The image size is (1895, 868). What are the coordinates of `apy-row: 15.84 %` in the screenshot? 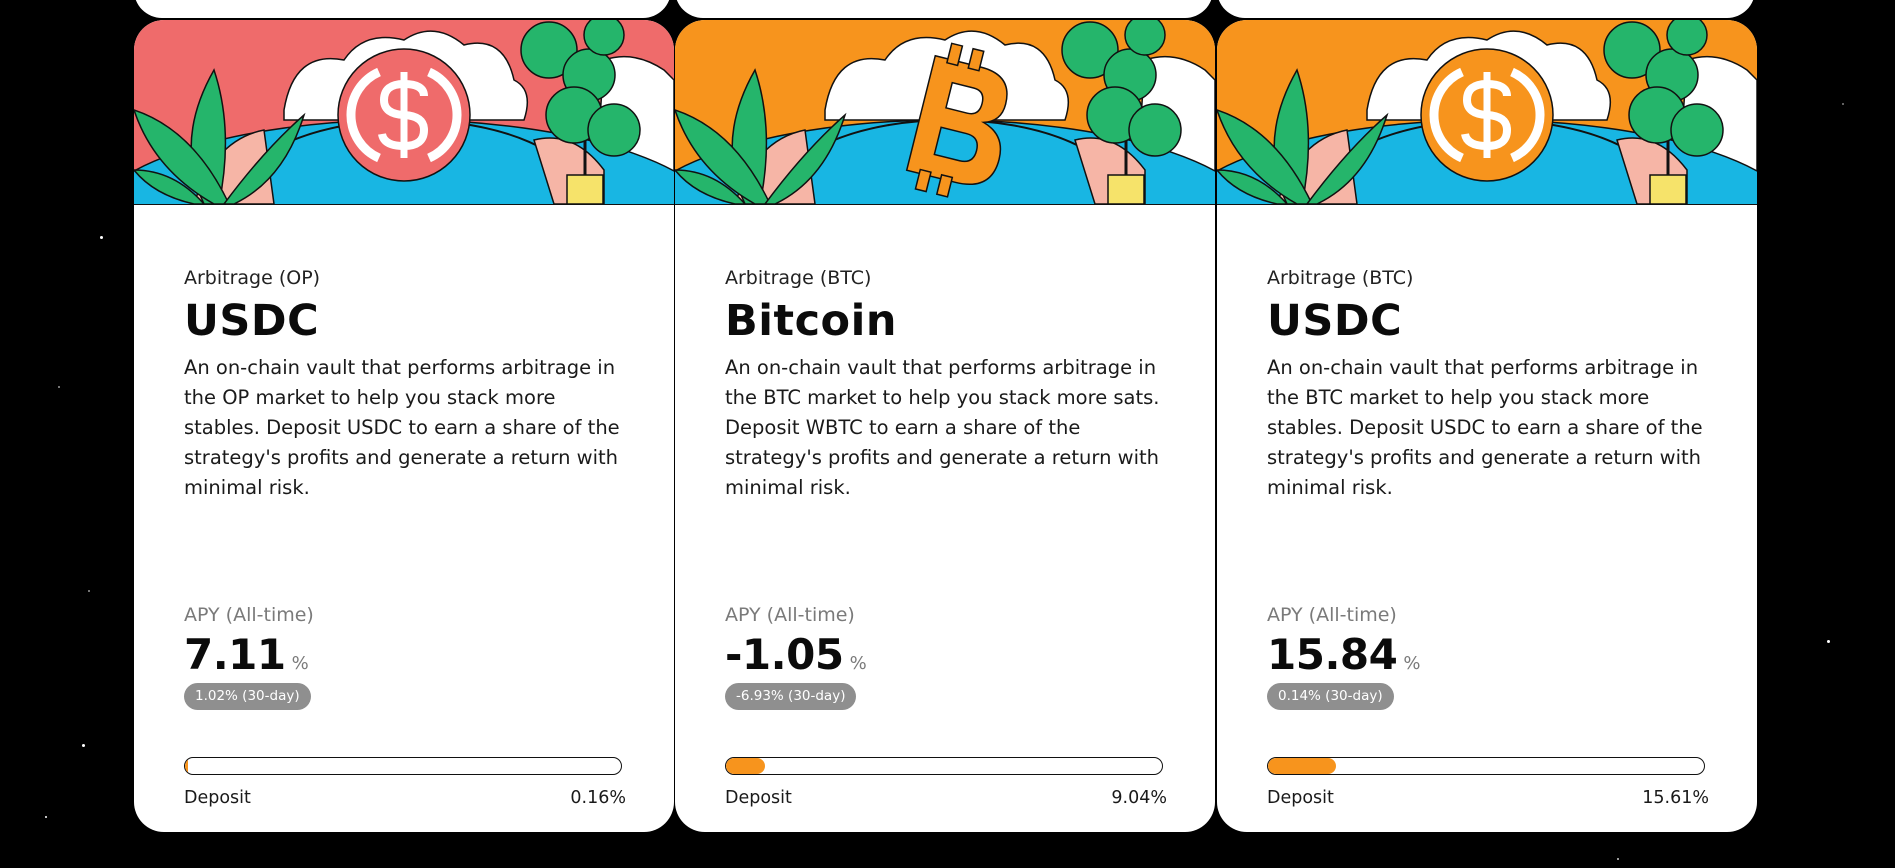 It's located at (1343, 654).